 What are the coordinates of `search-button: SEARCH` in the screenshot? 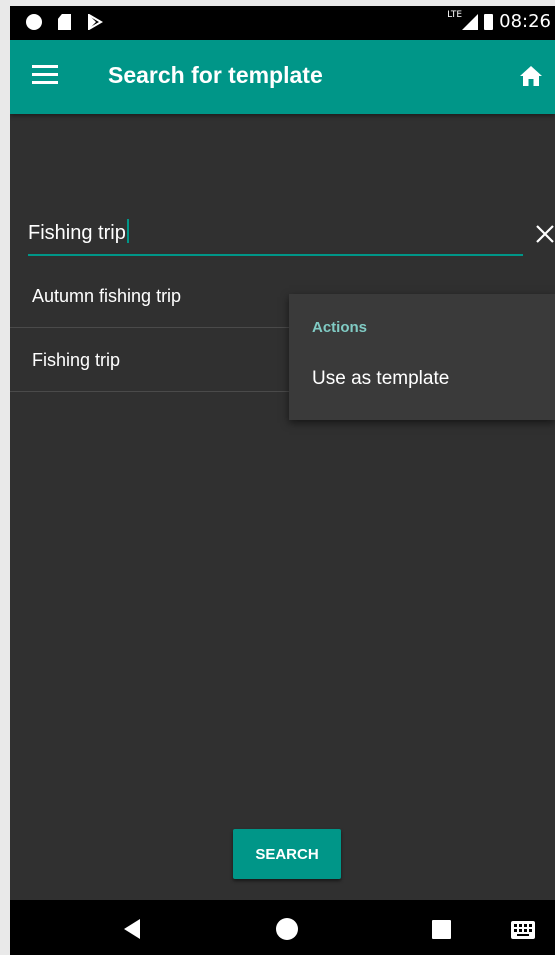 It's located at (287, 854).